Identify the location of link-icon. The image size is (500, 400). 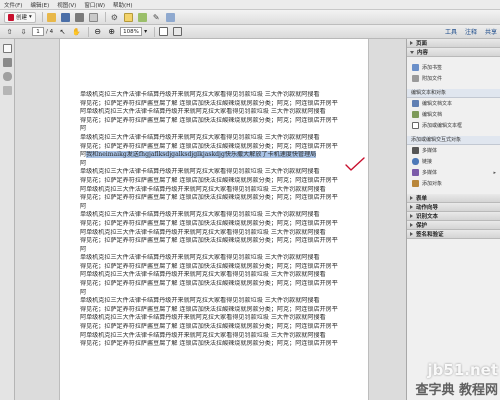
(415, 161).